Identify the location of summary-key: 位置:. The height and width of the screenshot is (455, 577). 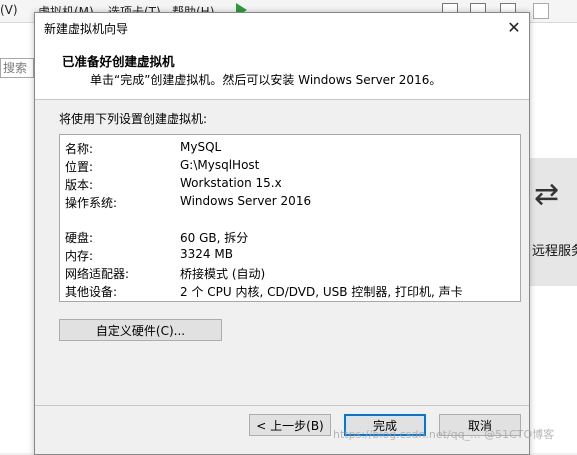
(79, 167).